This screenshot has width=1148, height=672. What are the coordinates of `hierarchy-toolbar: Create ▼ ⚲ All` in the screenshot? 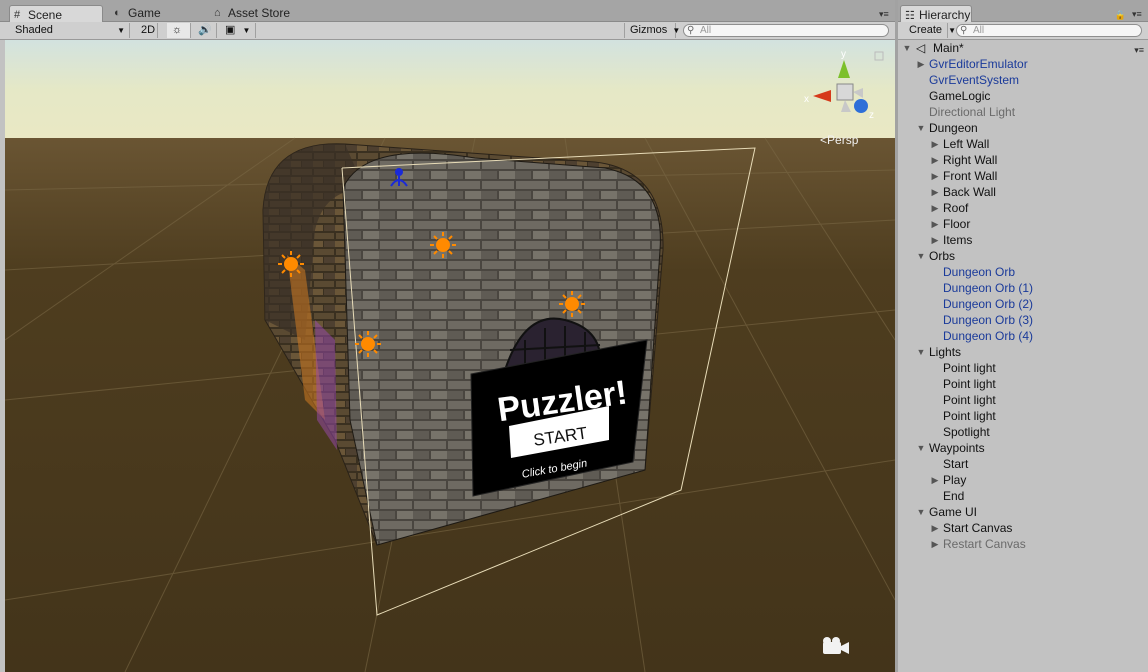 It's located at (1023, 31).